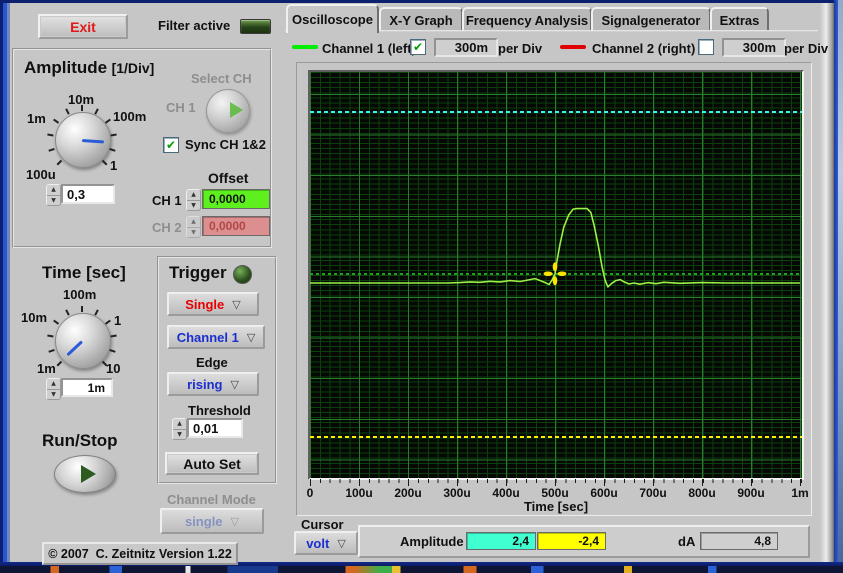  Describe the element at coordinates (644, 48) in the screenshot. I see `channel2-legend-label: Channel 2 (right)` at that location.